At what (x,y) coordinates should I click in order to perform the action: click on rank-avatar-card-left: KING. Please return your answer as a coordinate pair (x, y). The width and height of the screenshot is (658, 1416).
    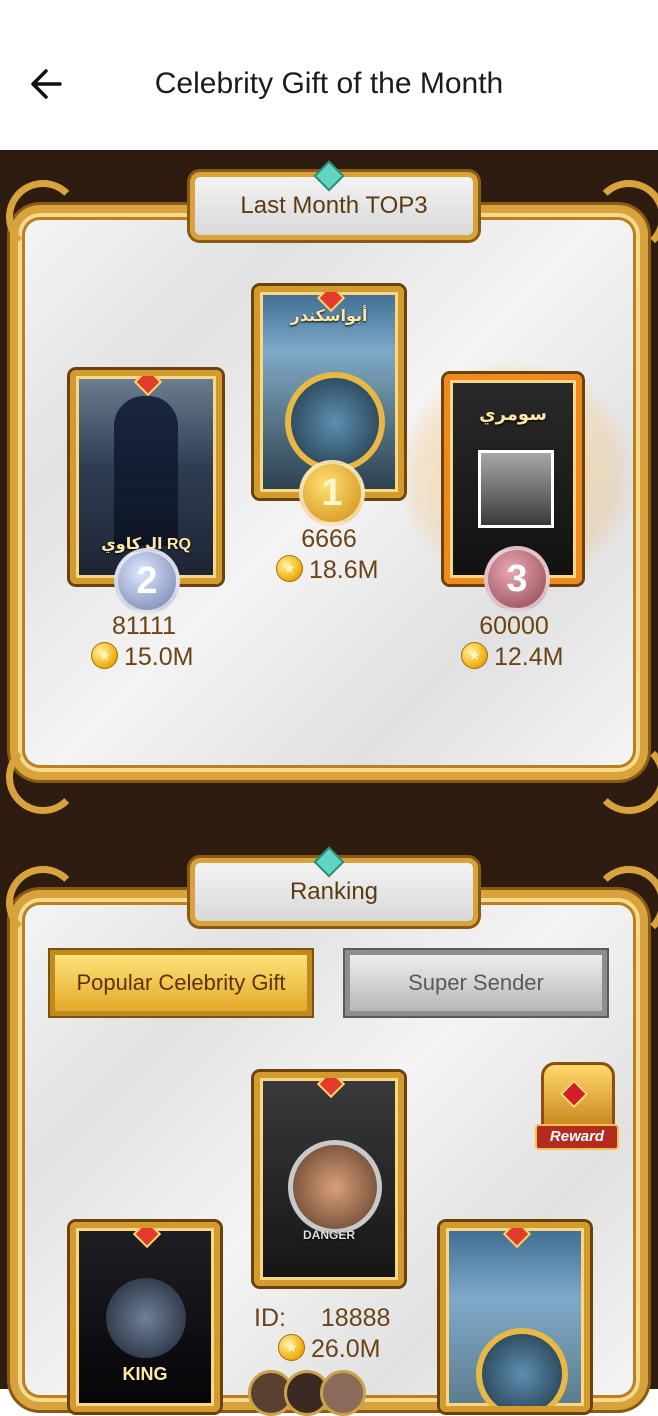
    Looking at the image, I should click on (145, 1317).